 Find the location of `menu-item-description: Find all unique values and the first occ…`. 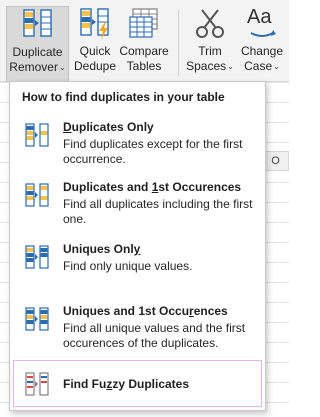

menu-item-description: Find all unique values and the first occ… is located at coordinates (154, 335).